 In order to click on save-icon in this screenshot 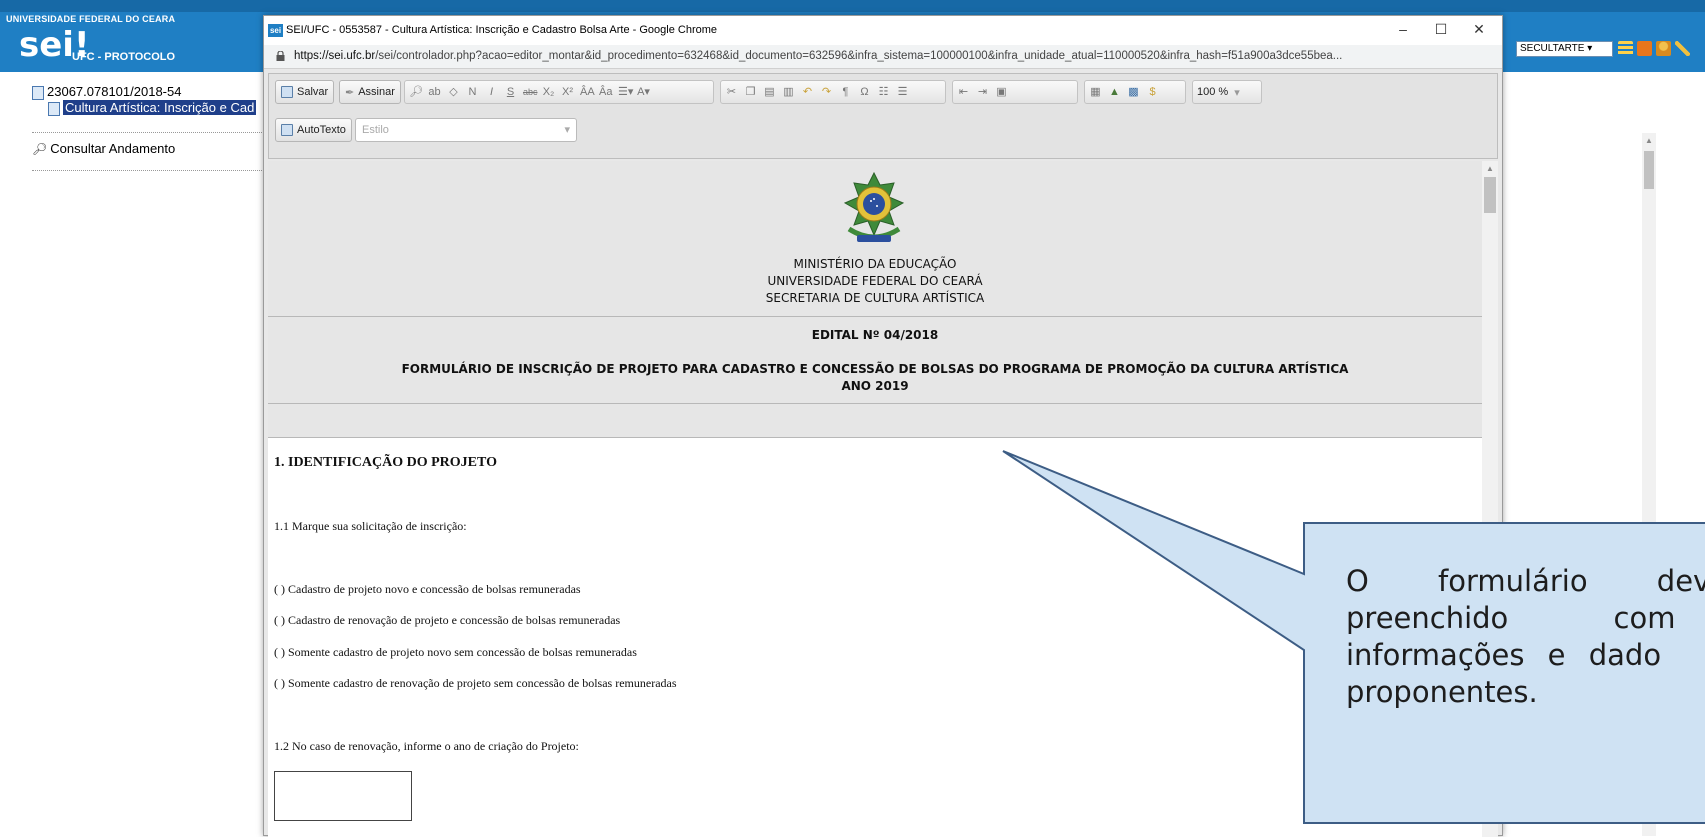, I will do `click(287, 92)`.